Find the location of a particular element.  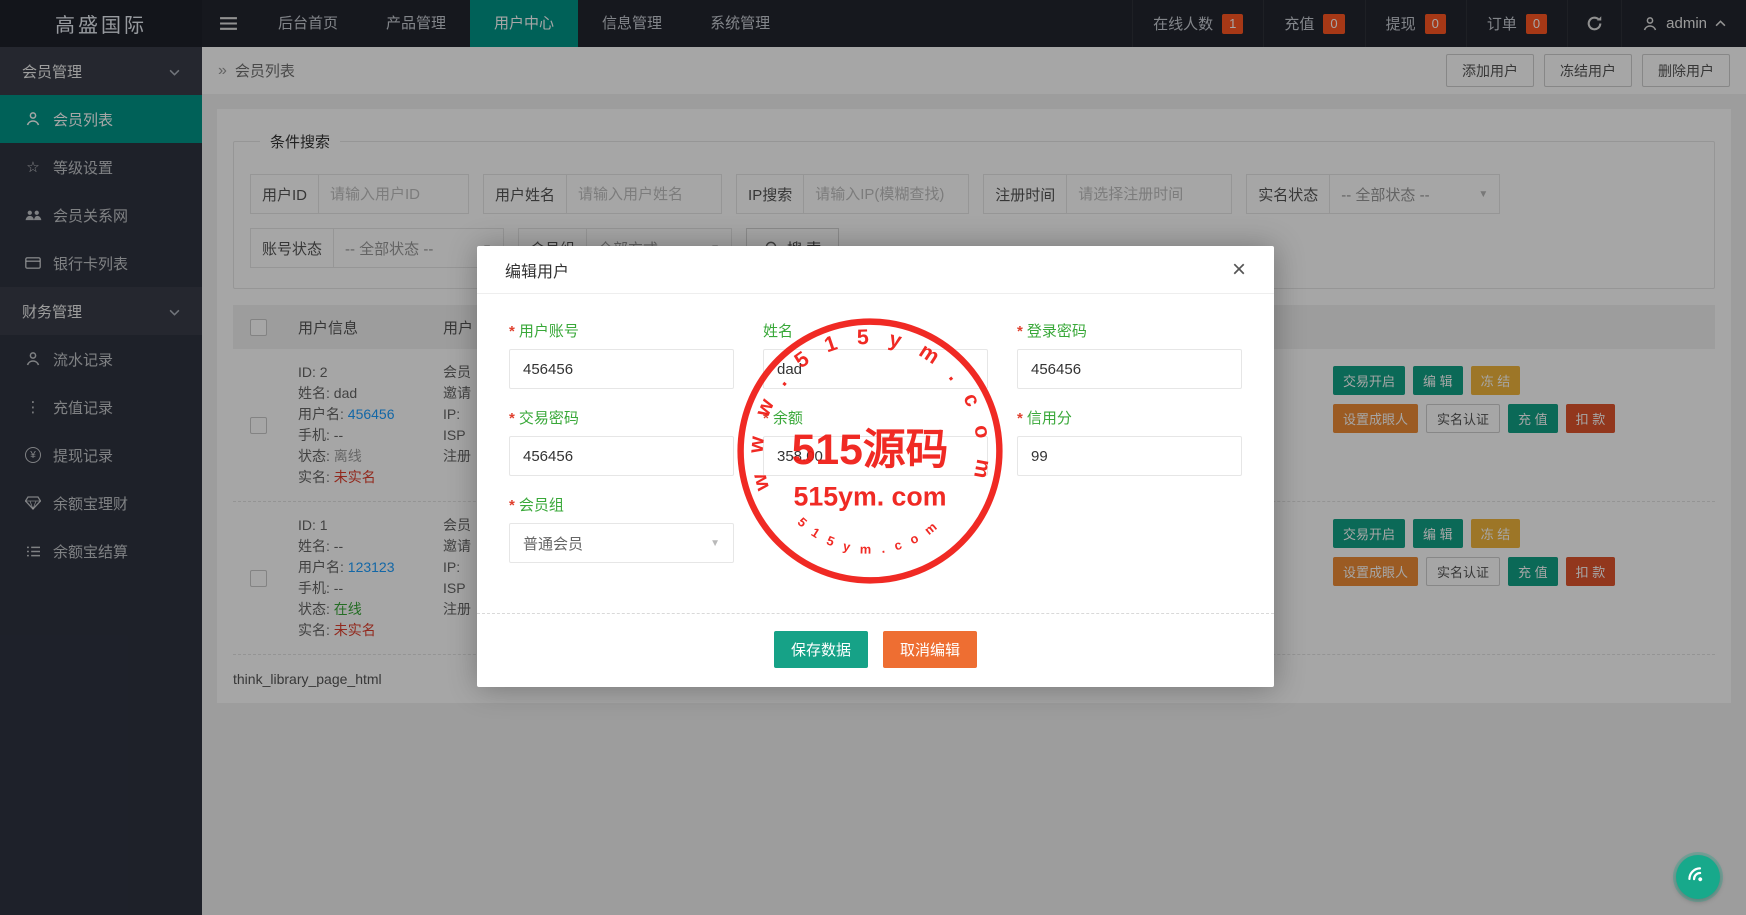

save-button: 保存数据 is located at coordinates (820, 649).